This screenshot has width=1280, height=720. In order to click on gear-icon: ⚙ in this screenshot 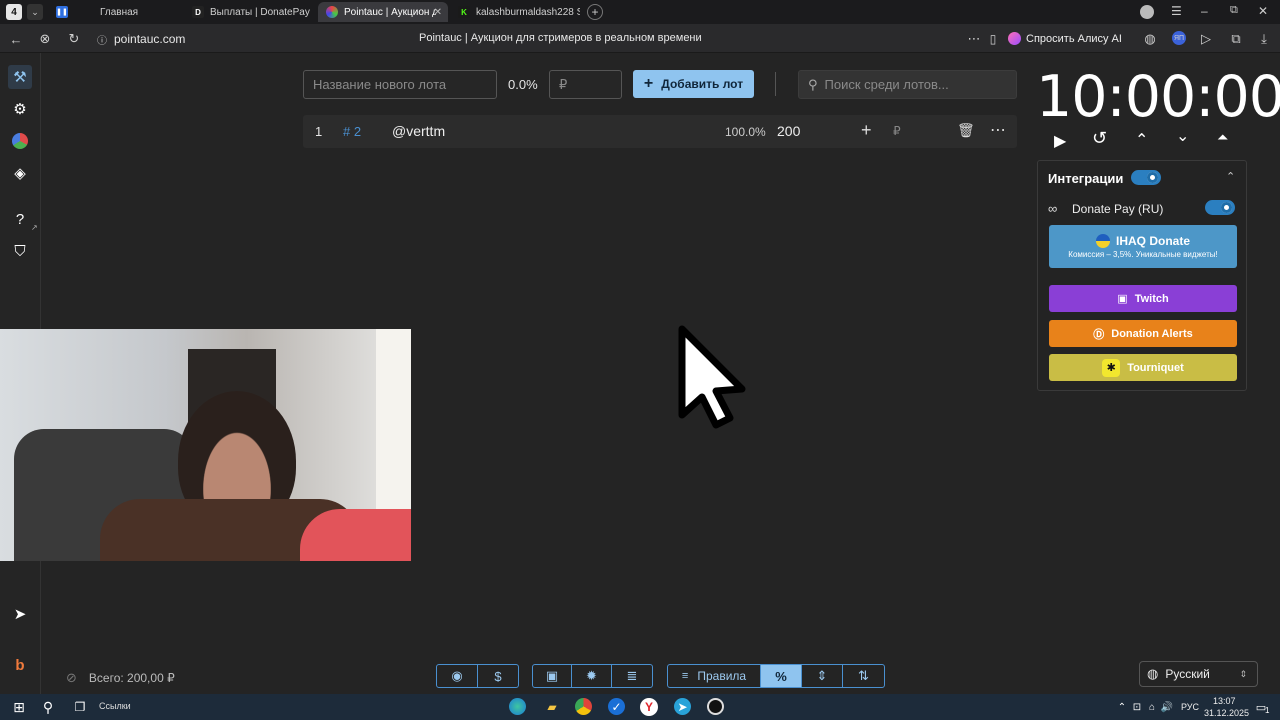, I will do `click(20, 109)`.